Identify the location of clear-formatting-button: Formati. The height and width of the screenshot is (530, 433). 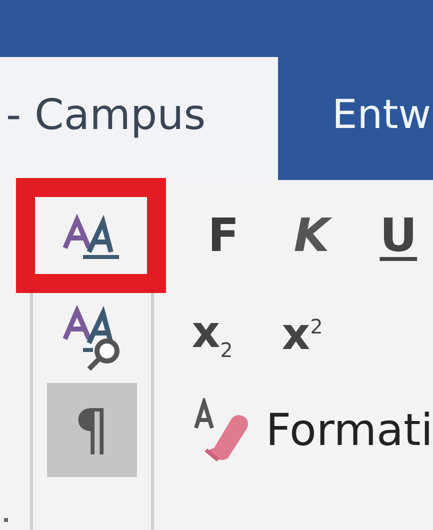
(312, 430).